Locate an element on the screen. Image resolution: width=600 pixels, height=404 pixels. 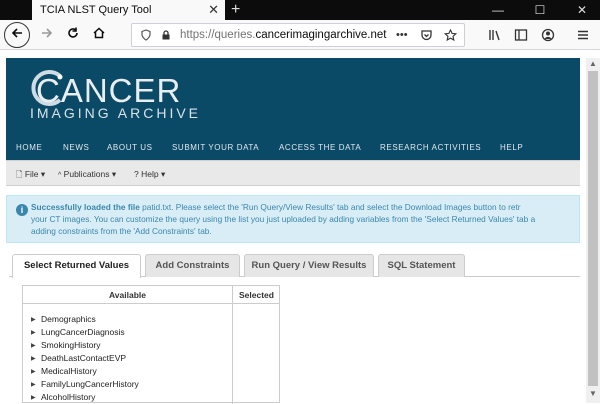
bookmark-star-icon is located at coordinates (450, 35).